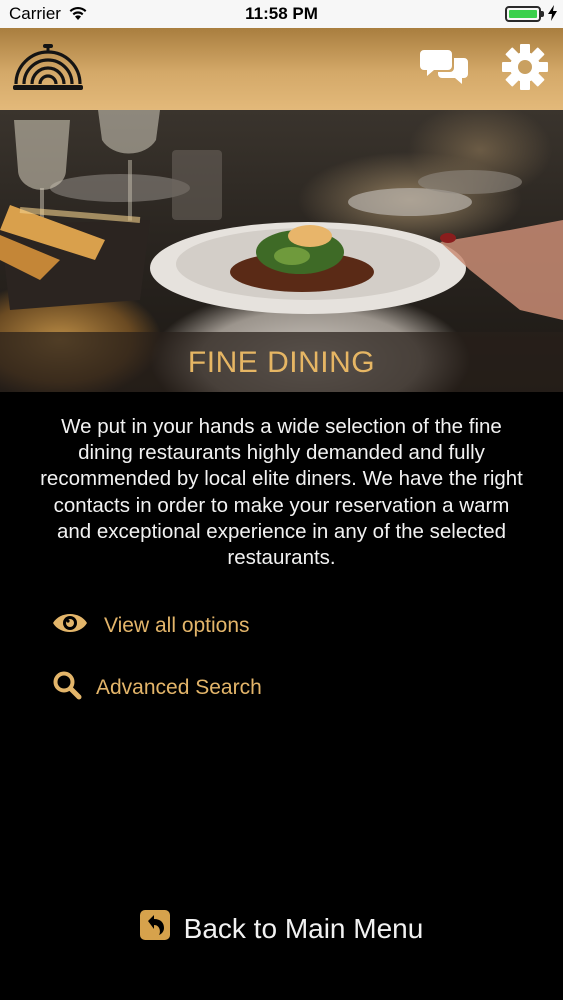 The image size is (563, 1000). I want to click on clock-time: 11:58 PM, so click(281, 13).